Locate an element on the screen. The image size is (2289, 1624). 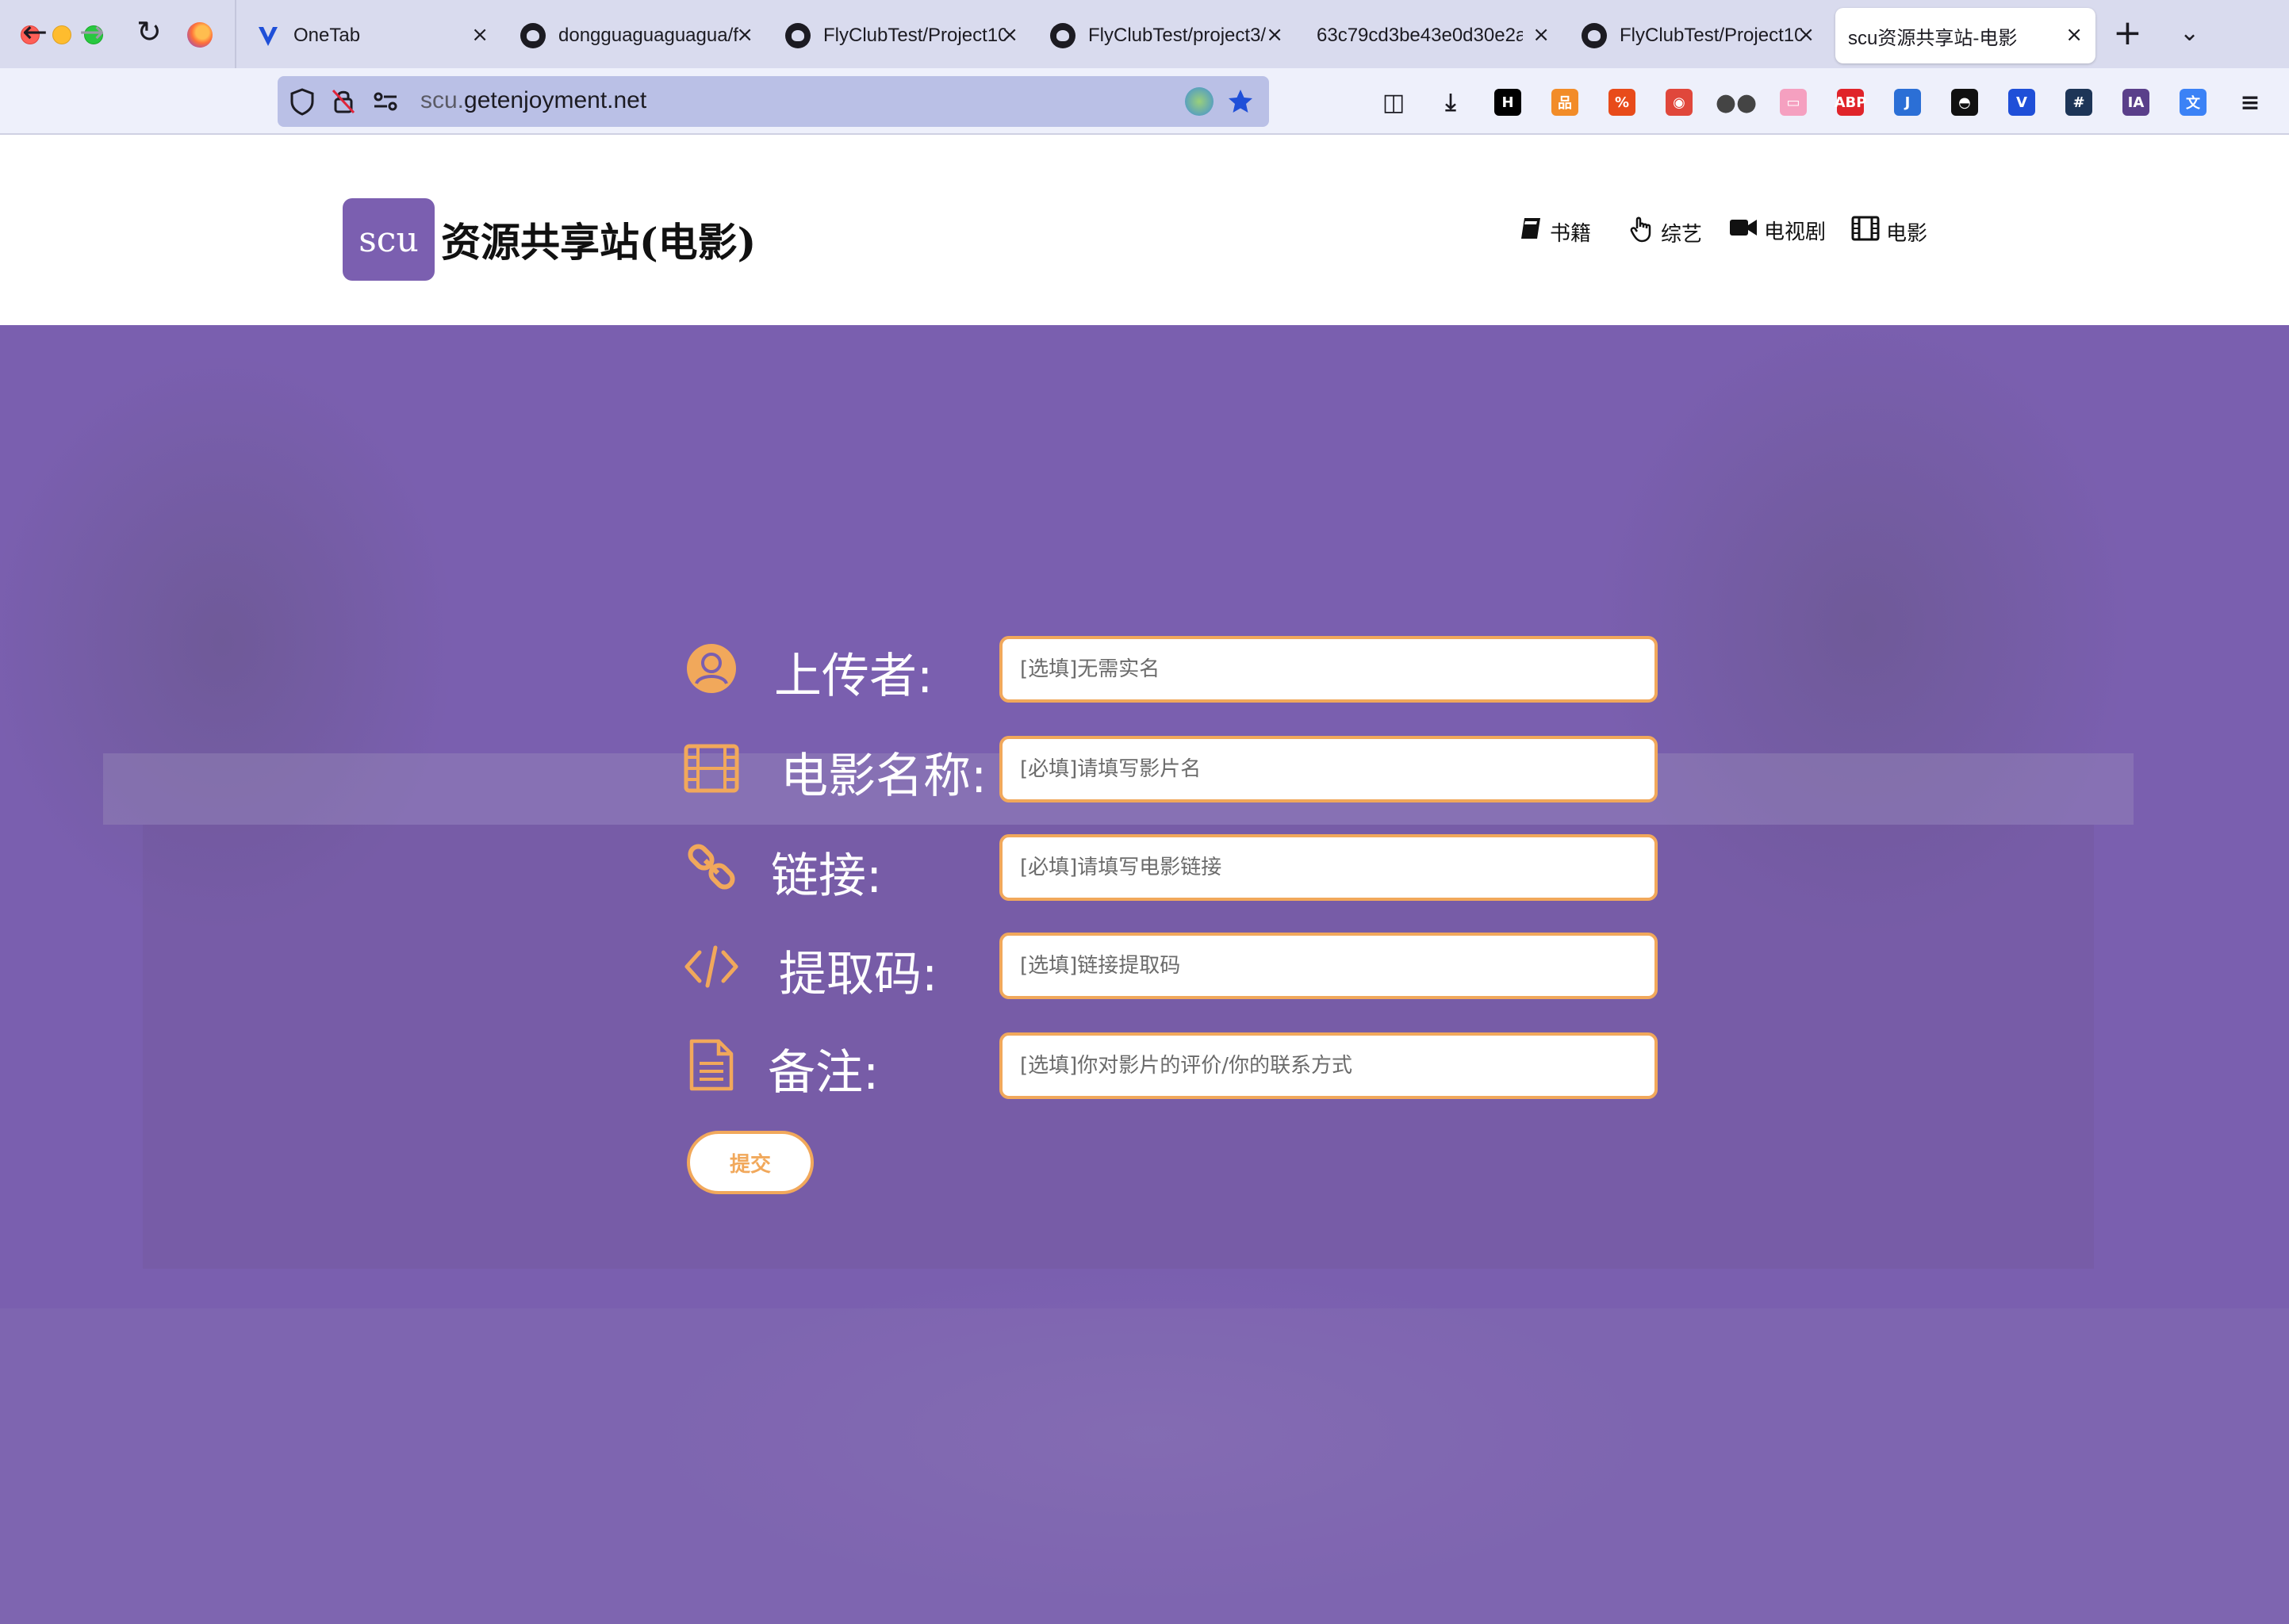
url-text: scu.getenjoyment.net is located at coordinates (533, 100).